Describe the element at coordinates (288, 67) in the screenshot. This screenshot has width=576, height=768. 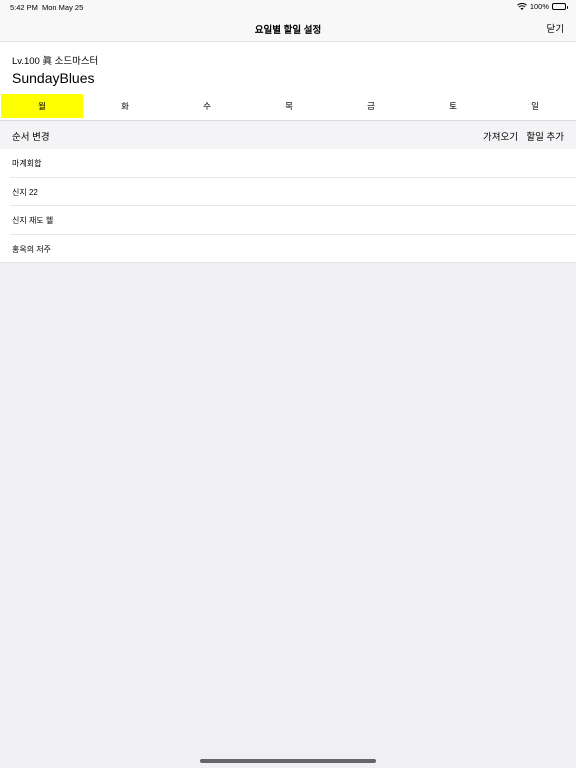
I see `profile-header: Lv.100 眞 소드마스터 SundayBlues` at that location.